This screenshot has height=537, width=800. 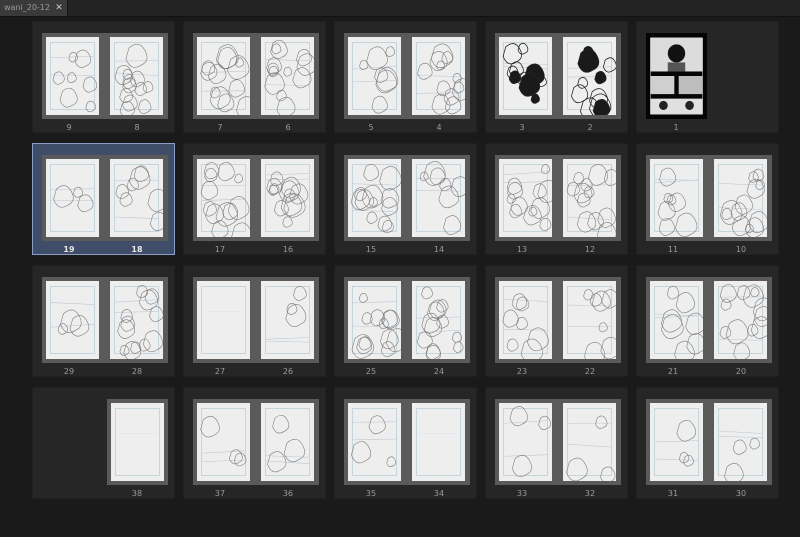 What do you see at coordinates (673, 493) in the screenshot?
I see `page-number: 31` at bounding box center [673, 493].